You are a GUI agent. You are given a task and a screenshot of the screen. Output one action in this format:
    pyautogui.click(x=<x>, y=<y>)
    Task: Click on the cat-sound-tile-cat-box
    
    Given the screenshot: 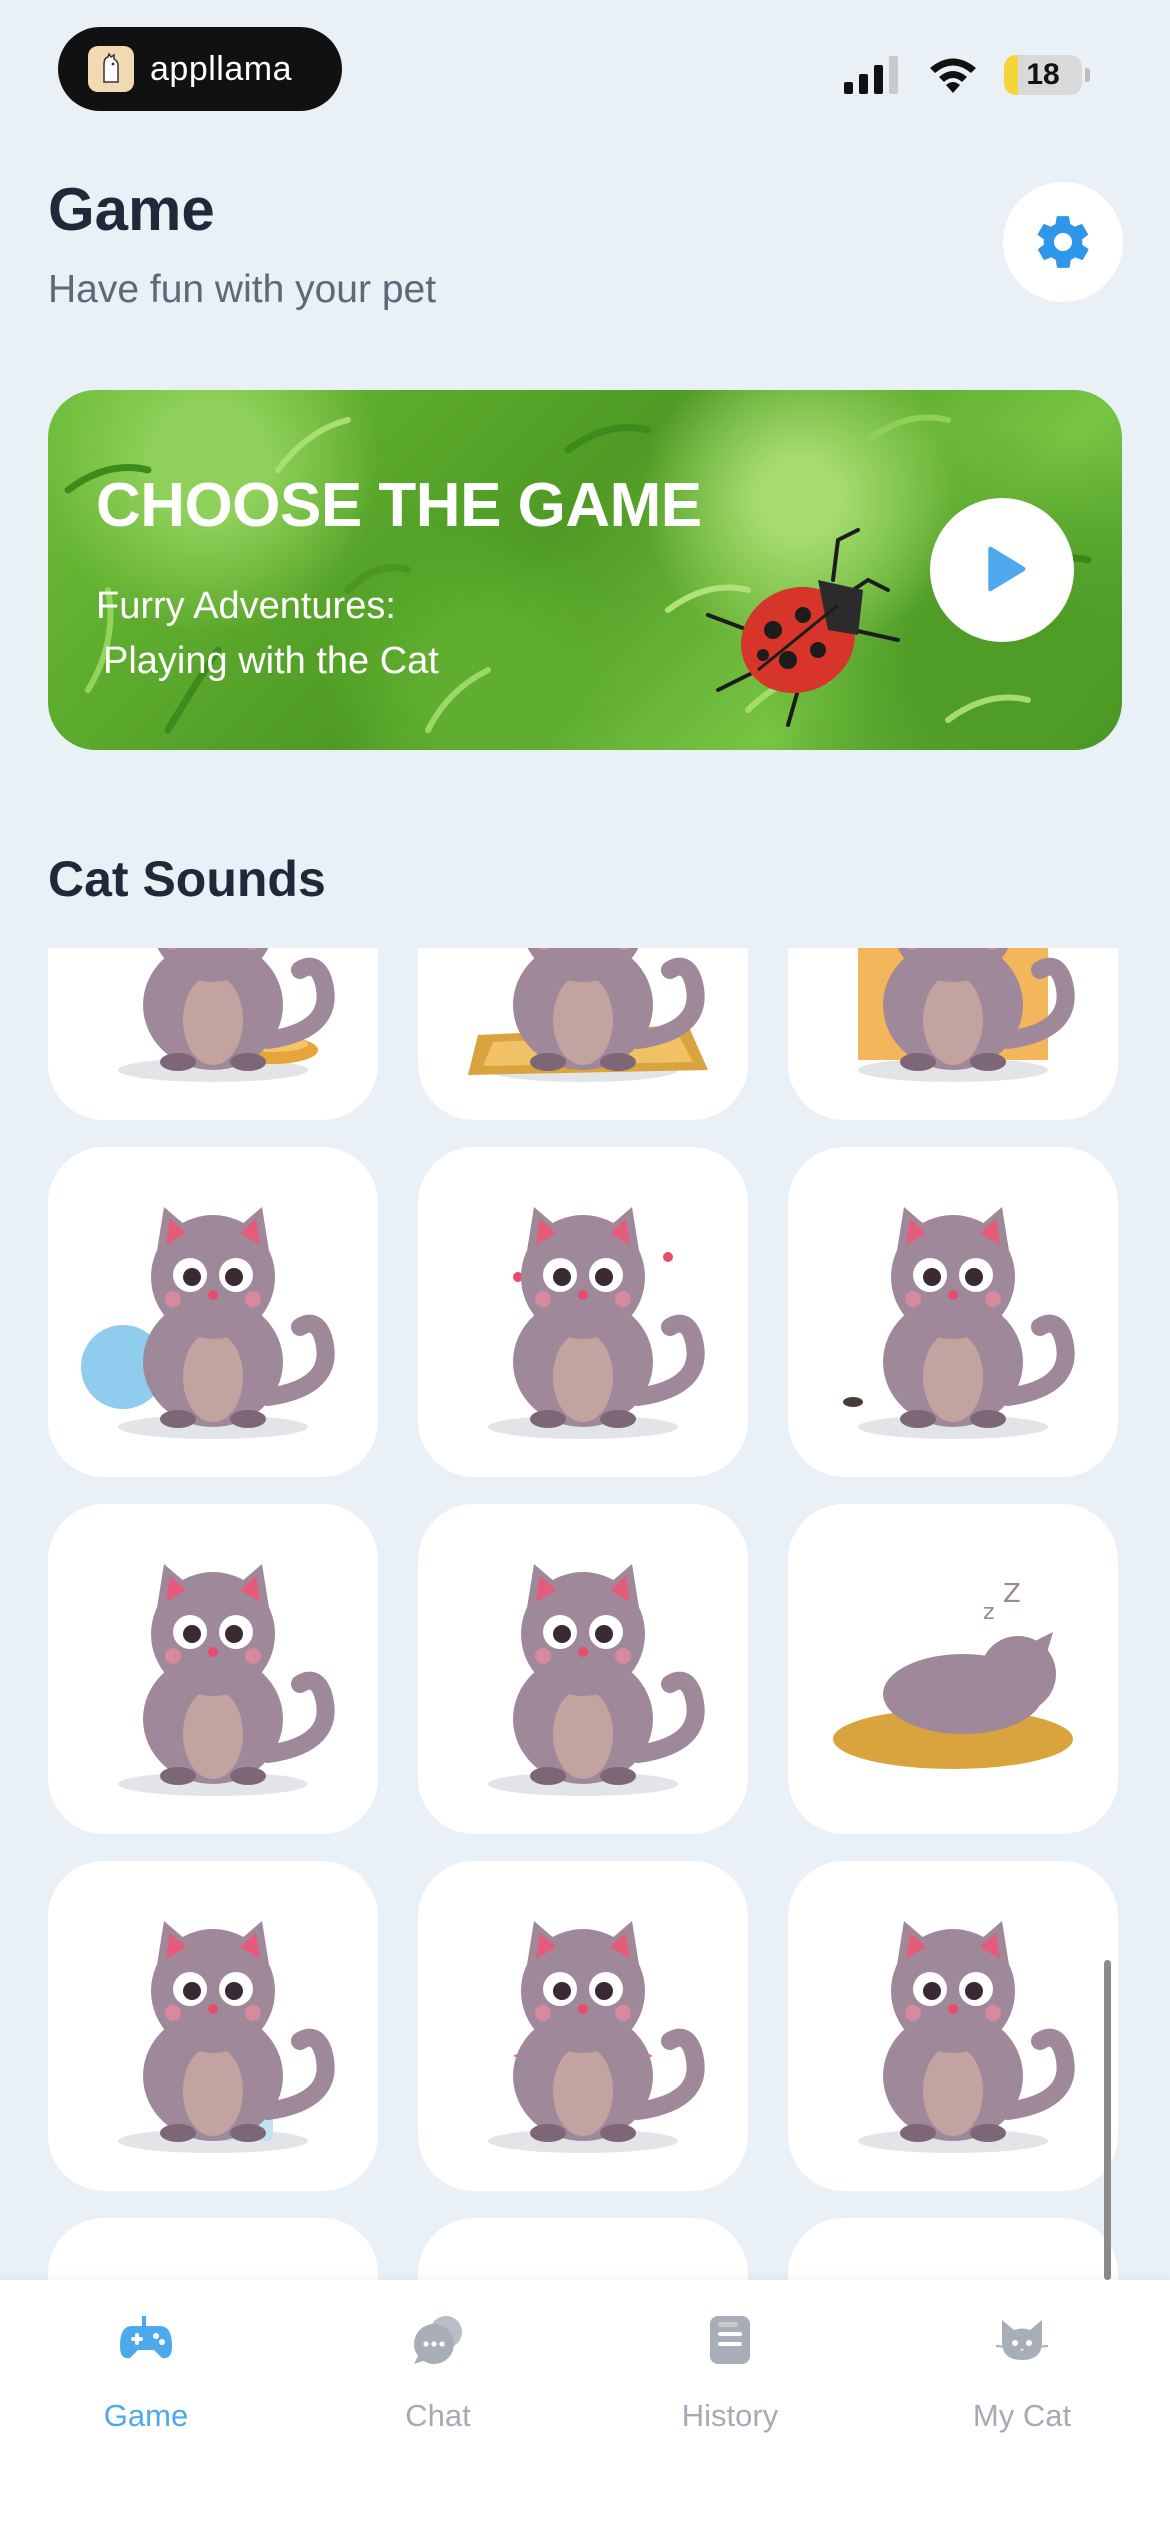 What is the action you would take?
    pyautogui.click(x=953, y=1034)
    